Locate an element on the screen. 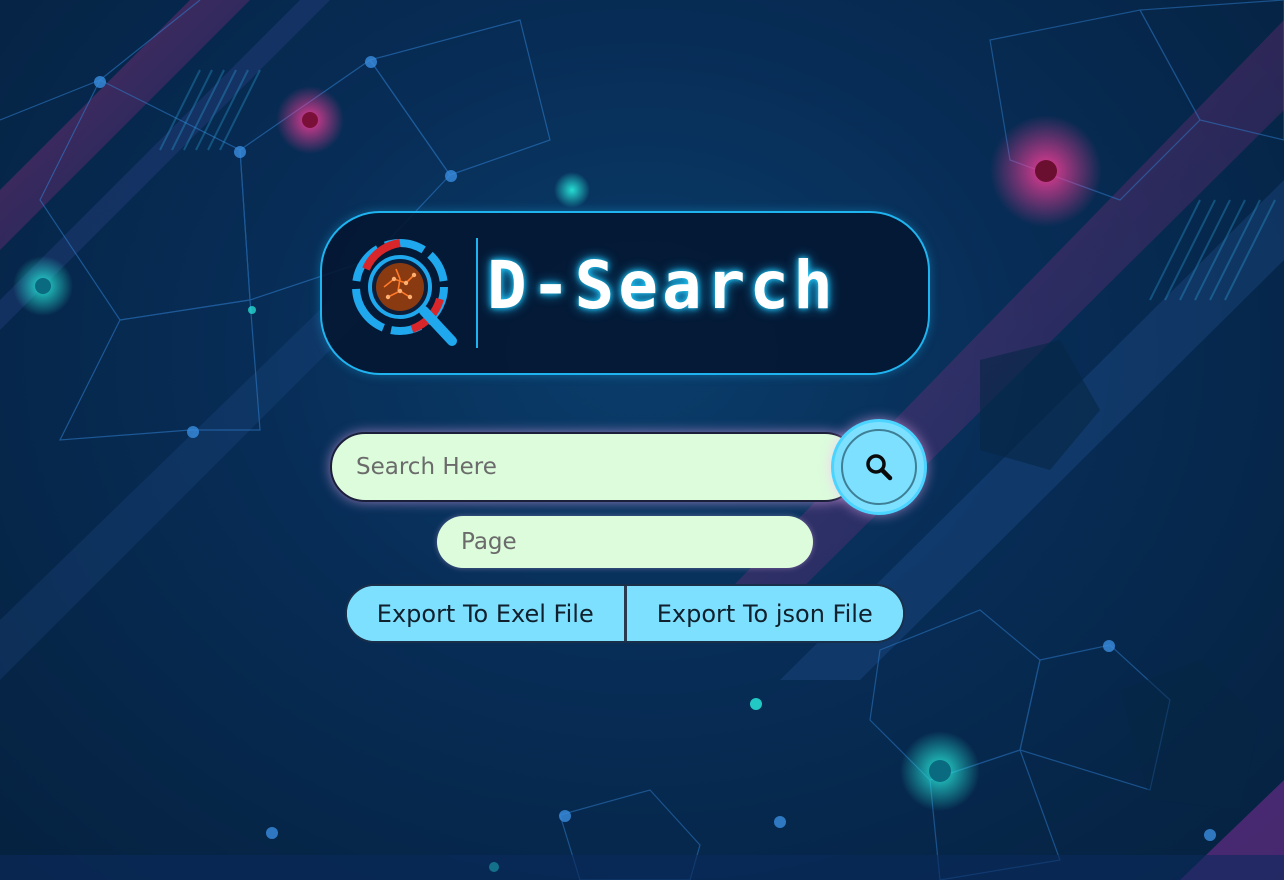 Image resolution: width=1284 pixels, height=880 pixels. search-button is located at coordinates (879, 467).